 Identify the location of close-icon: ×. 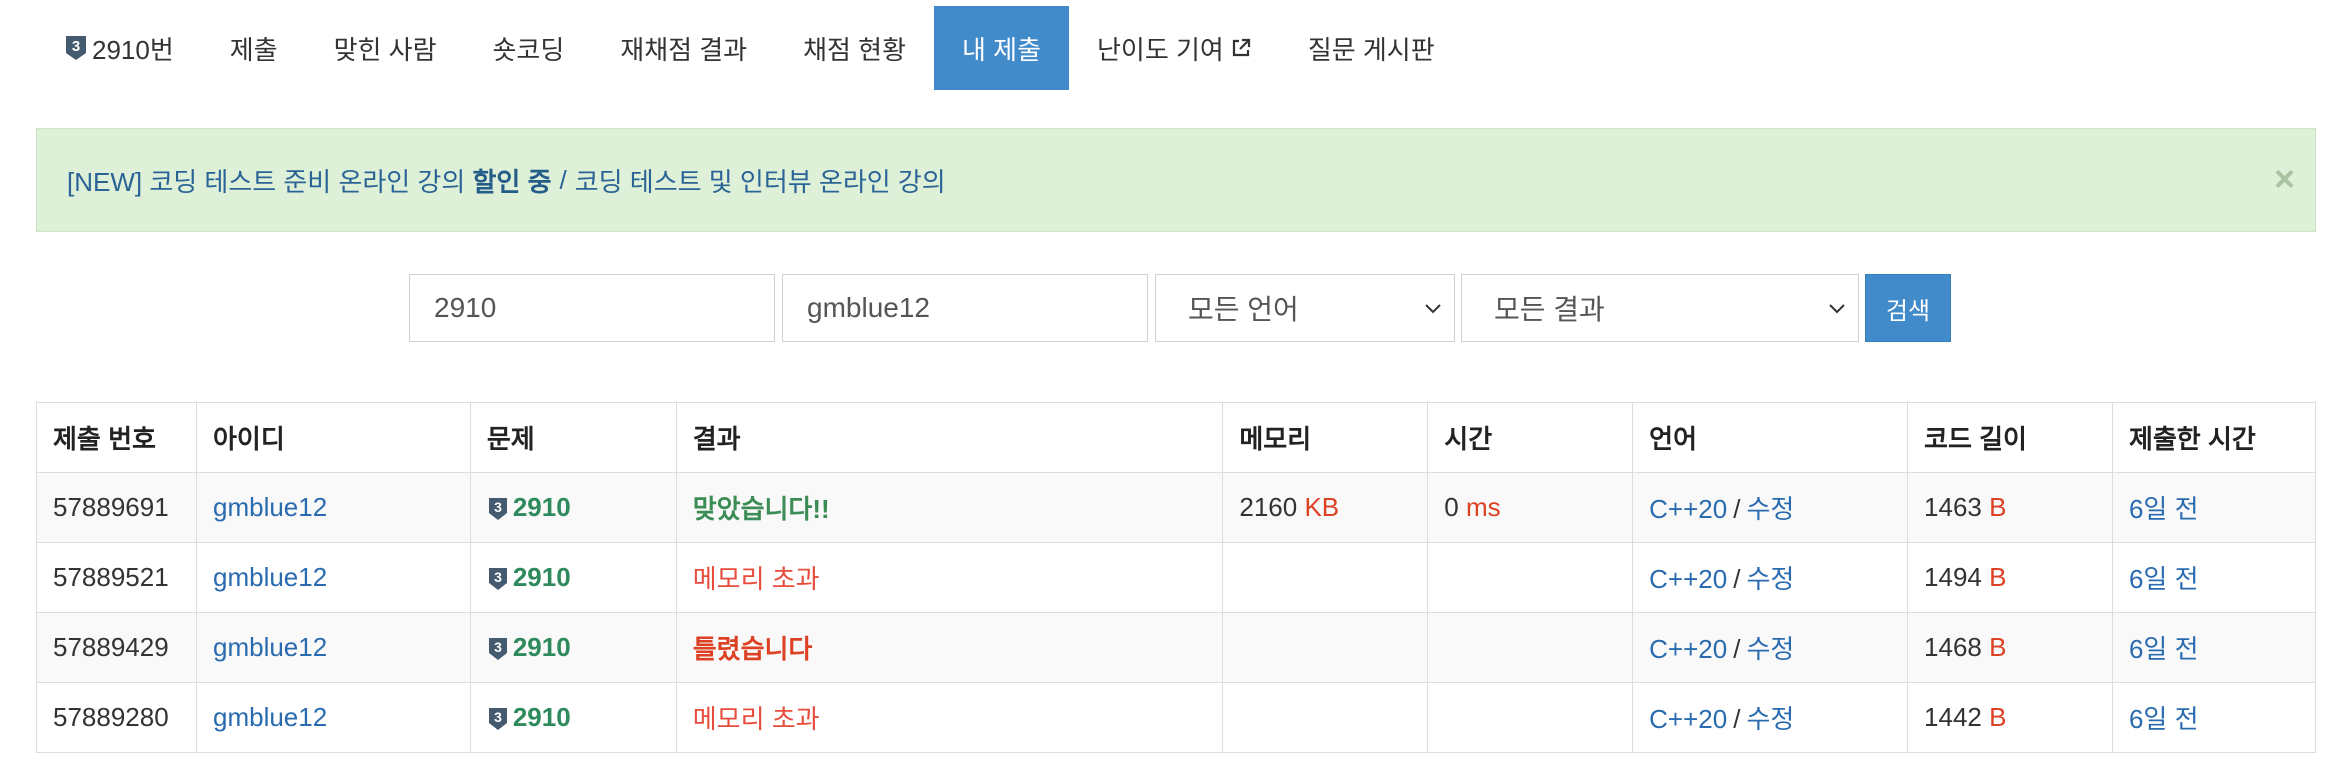
(2284, 179).